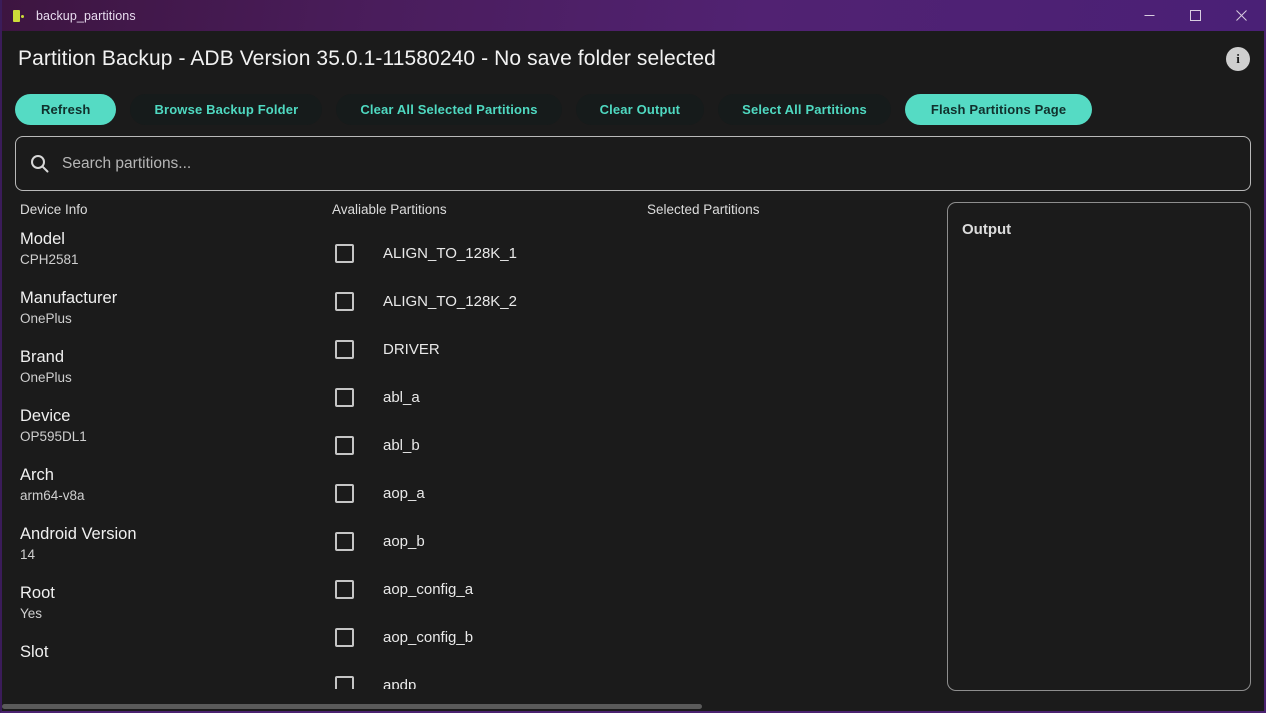 This screenshot has height=713, width=1266. Describe the element at coordinates (39, 163) in the screenshot. I see `search-icon` at that location.